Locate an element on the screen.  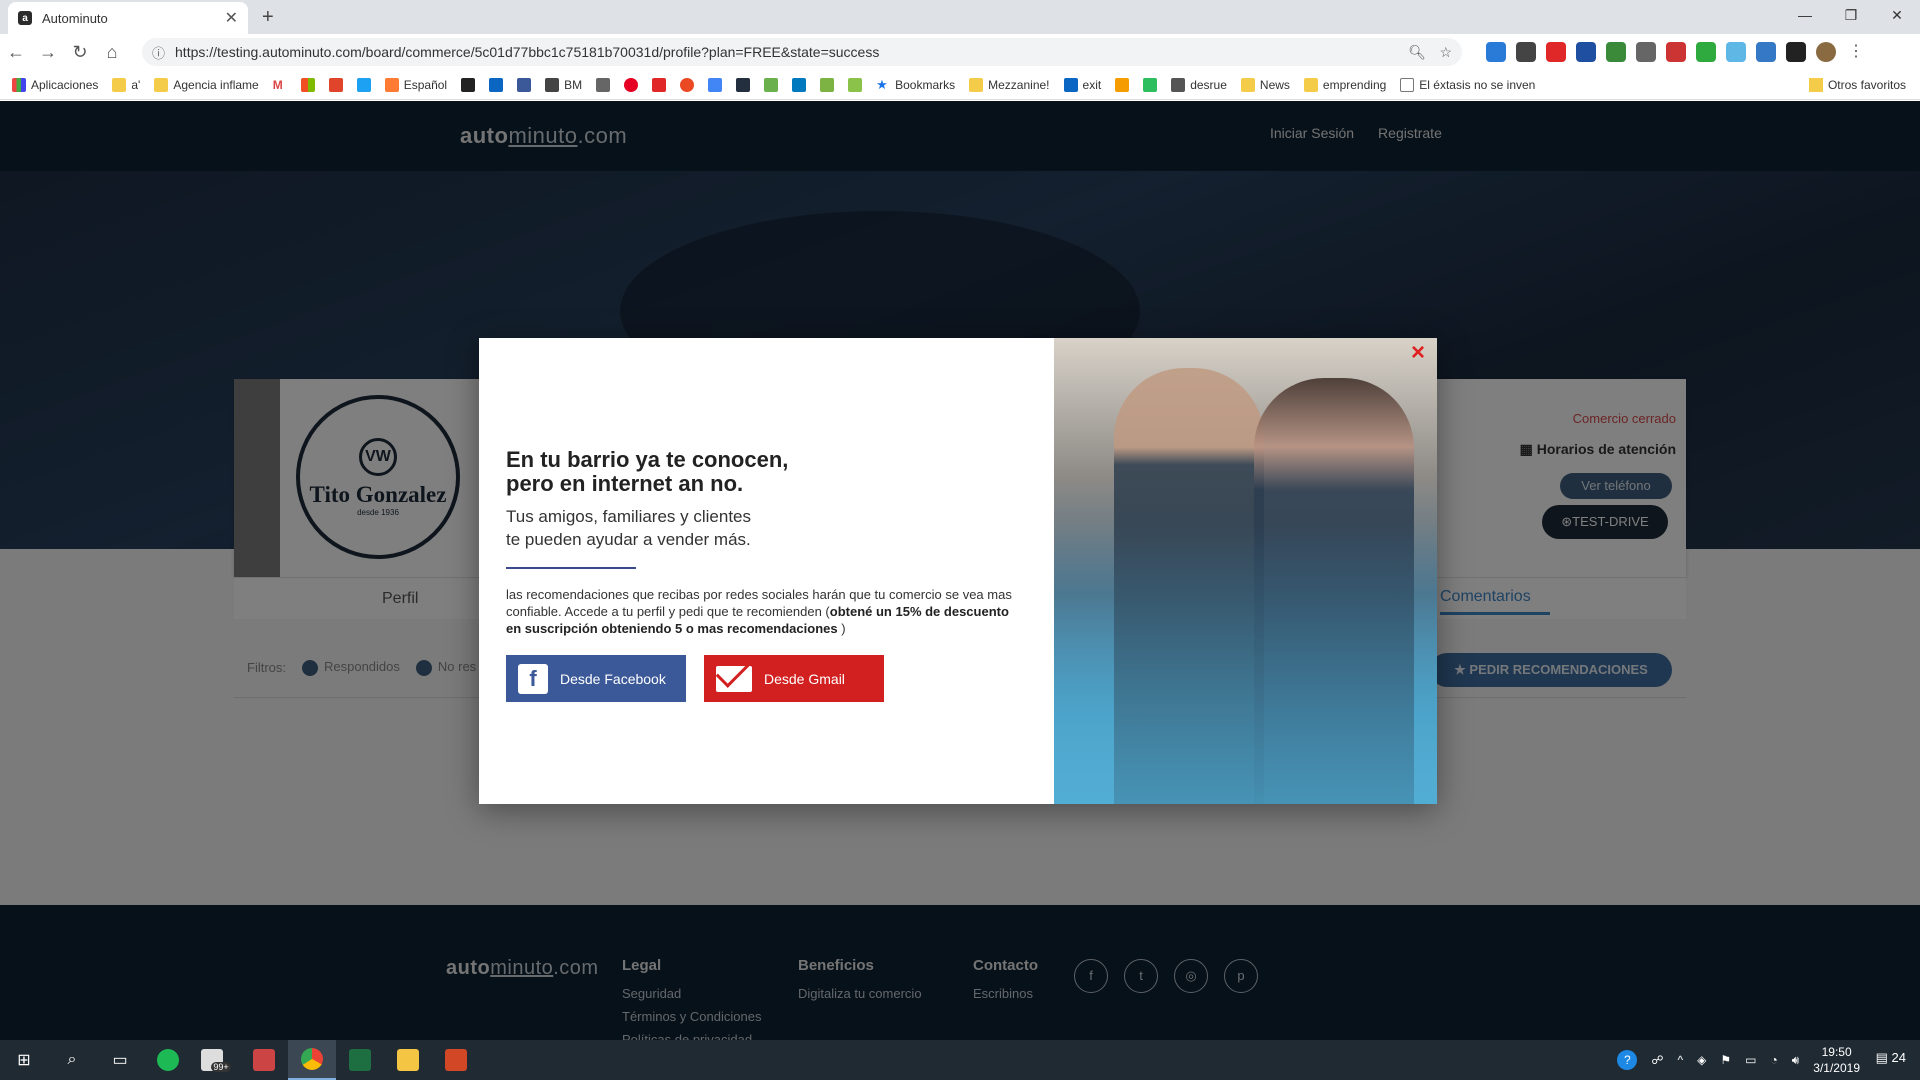
download-extension-icon is located at coordinates (1496, 52).